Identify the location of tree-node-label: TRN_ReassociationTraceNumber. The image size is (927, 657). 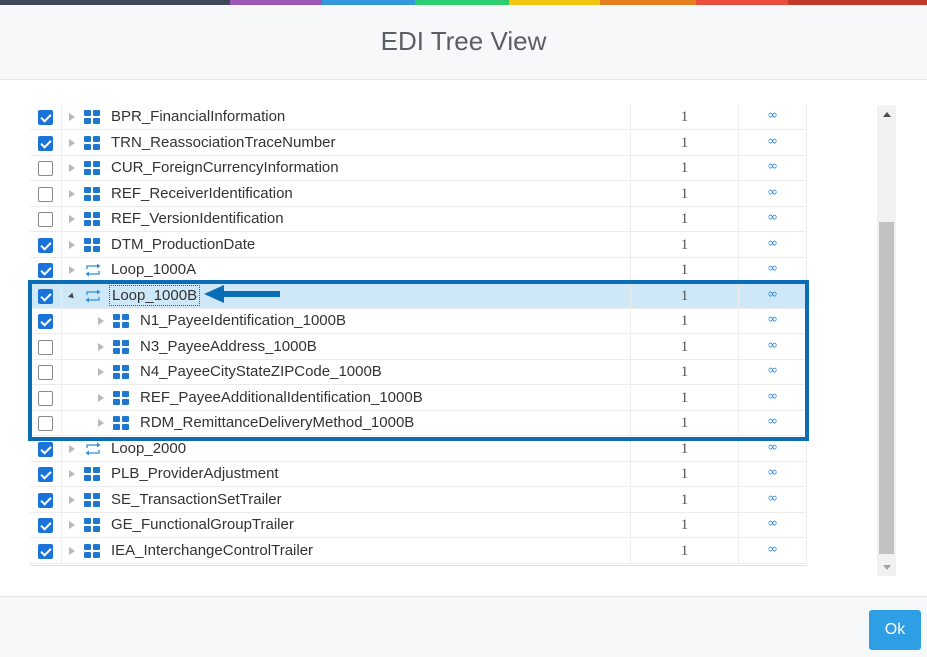
(223, 142).